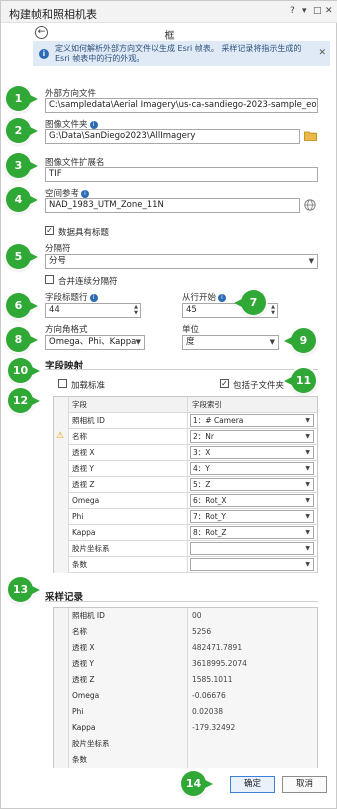 The image size is (337, 809). Describe the element at coordinates (310, 135) in the screenshot. I see `folder-icon` at that location.